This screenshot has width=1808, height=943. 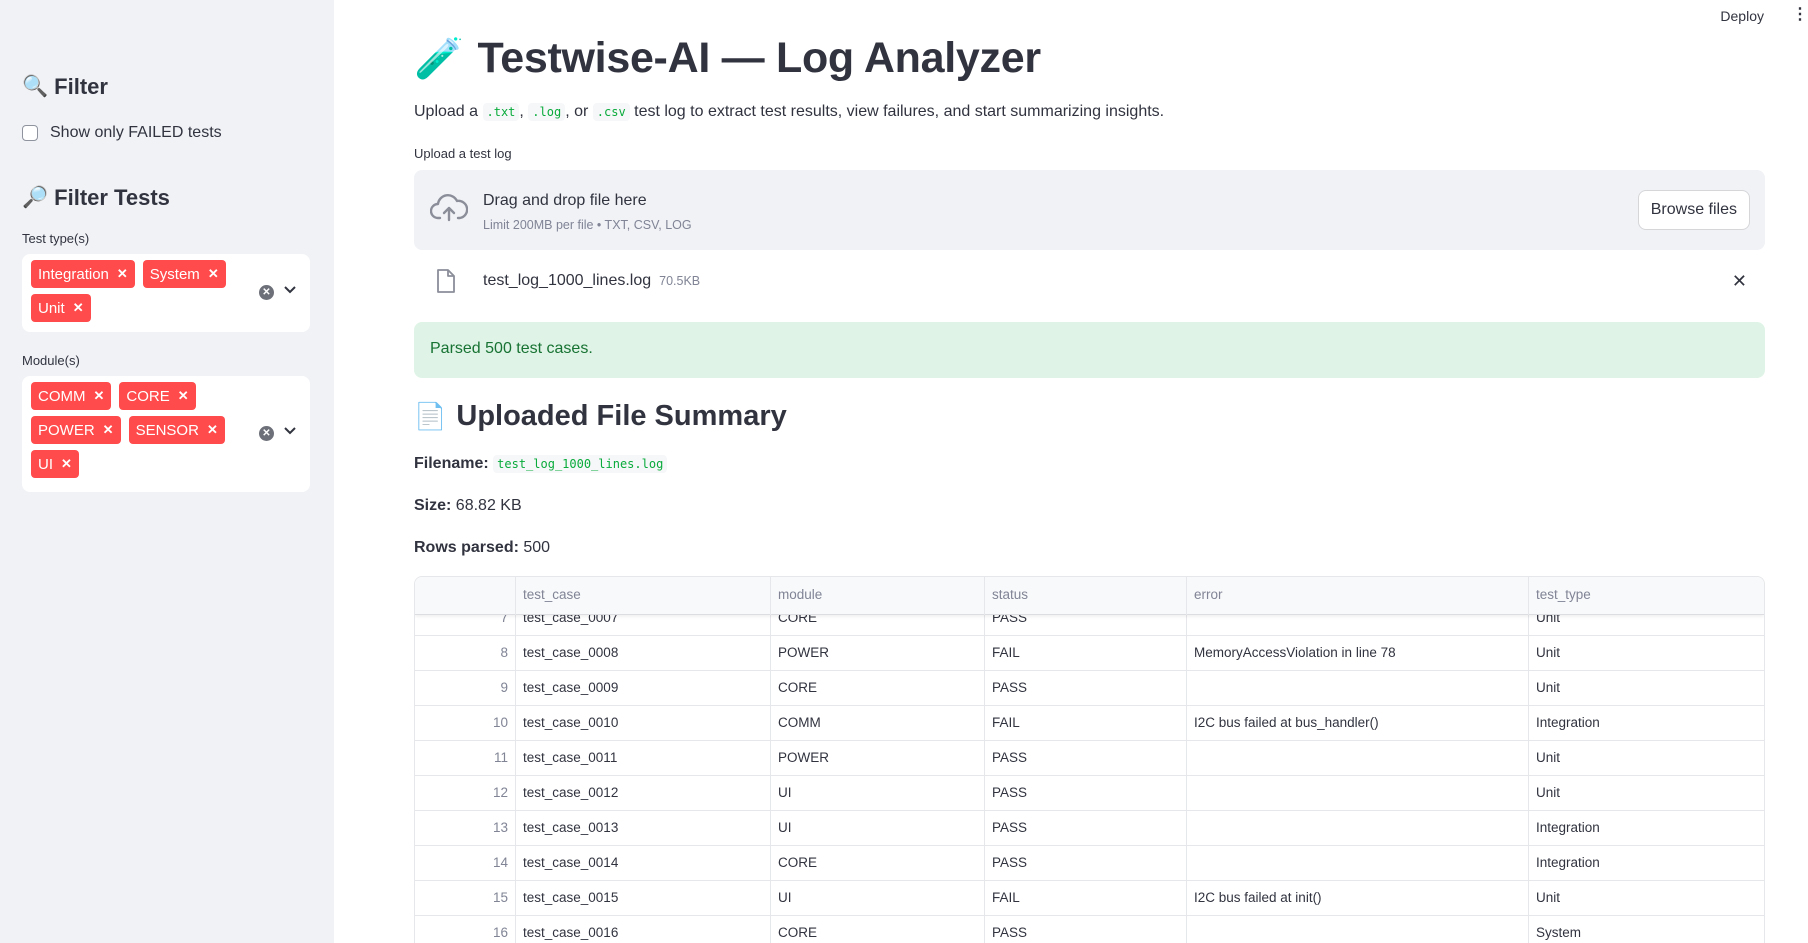 What do you see at coordinates (465, 596) in the screenshot?
I see `column-header-row-index` at bounding box center [465, 596].